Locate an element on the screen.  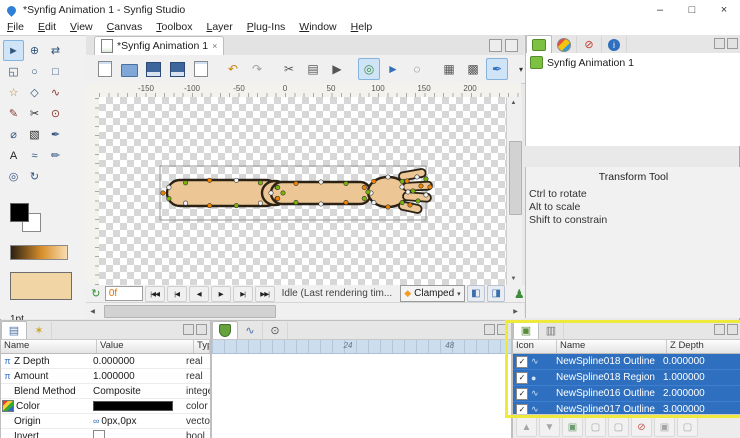
canvas-tab: *Synfig Animation 1 × is located at coordinates (159, 45).